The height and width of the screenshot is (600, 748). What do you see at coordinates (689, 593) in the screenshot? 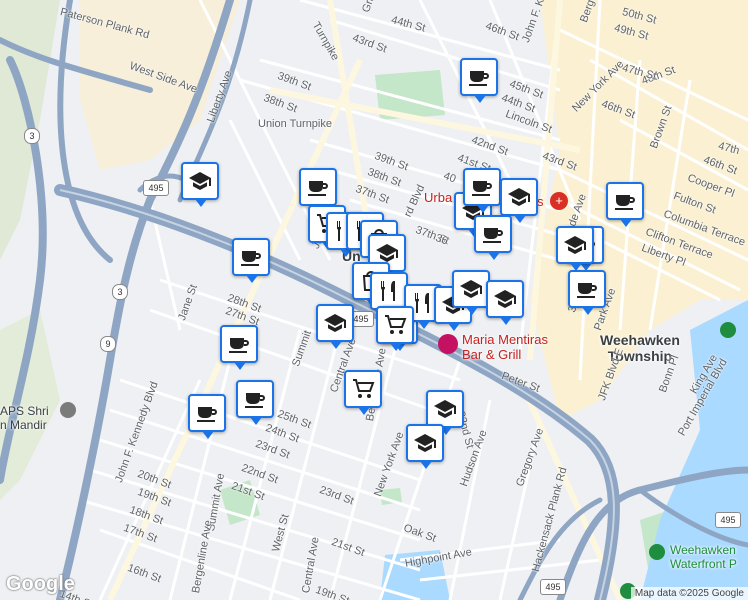
I see `map-attribution: Map data ©2025 Google` at bounding box center [689, 593].